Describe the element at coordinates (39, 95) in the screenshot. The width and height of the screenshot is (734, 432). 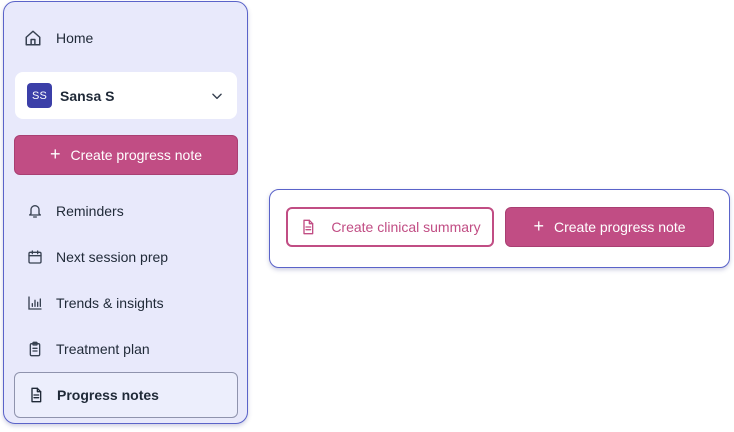
I see `avatar: SS` at that location.